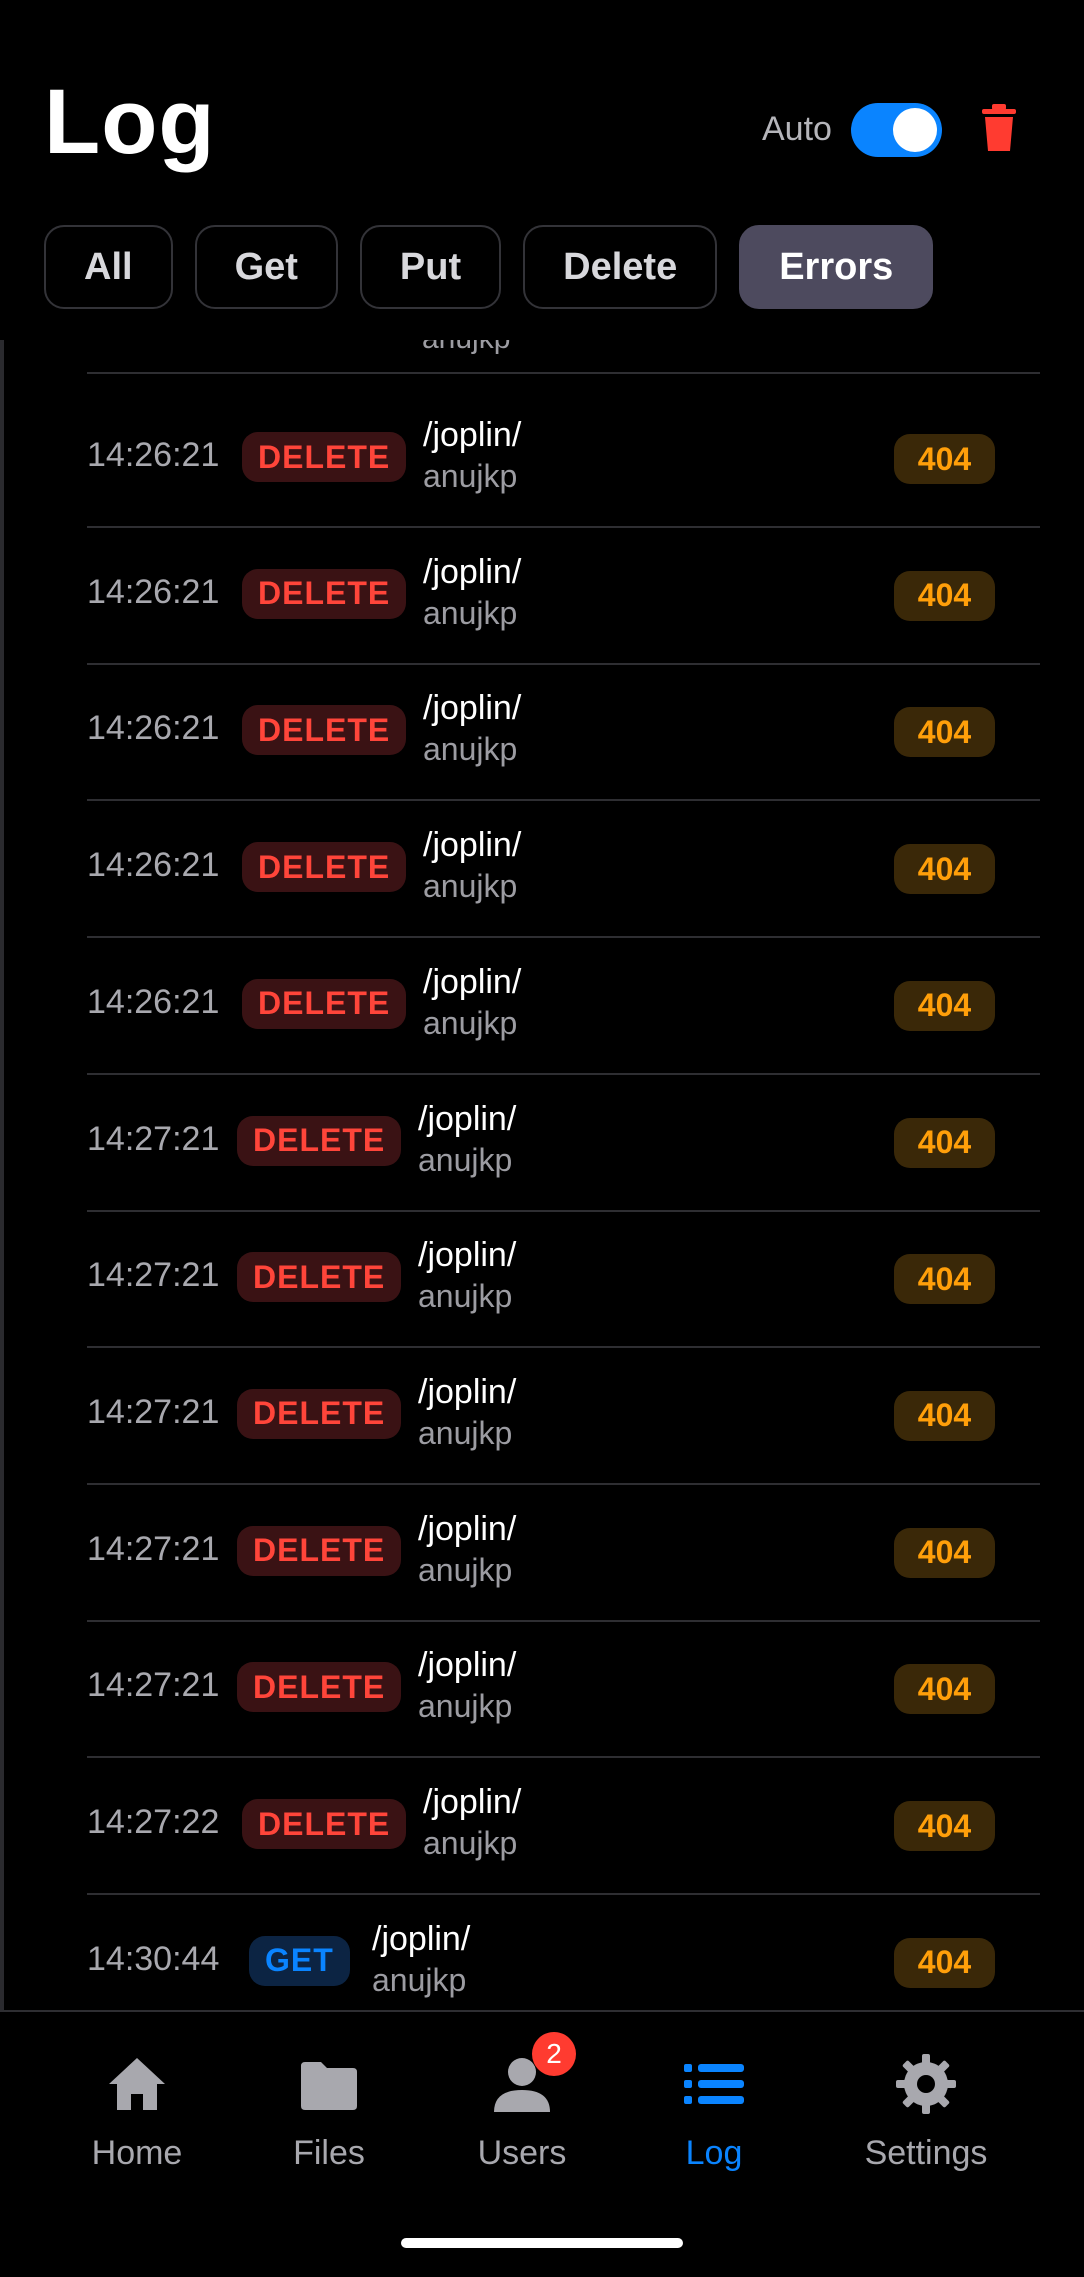 This screenshot has height=2277, width=1084. Describe the element at coordinates (620, 267) in the screenshot. I see `filter-delete: Delete` at that location.